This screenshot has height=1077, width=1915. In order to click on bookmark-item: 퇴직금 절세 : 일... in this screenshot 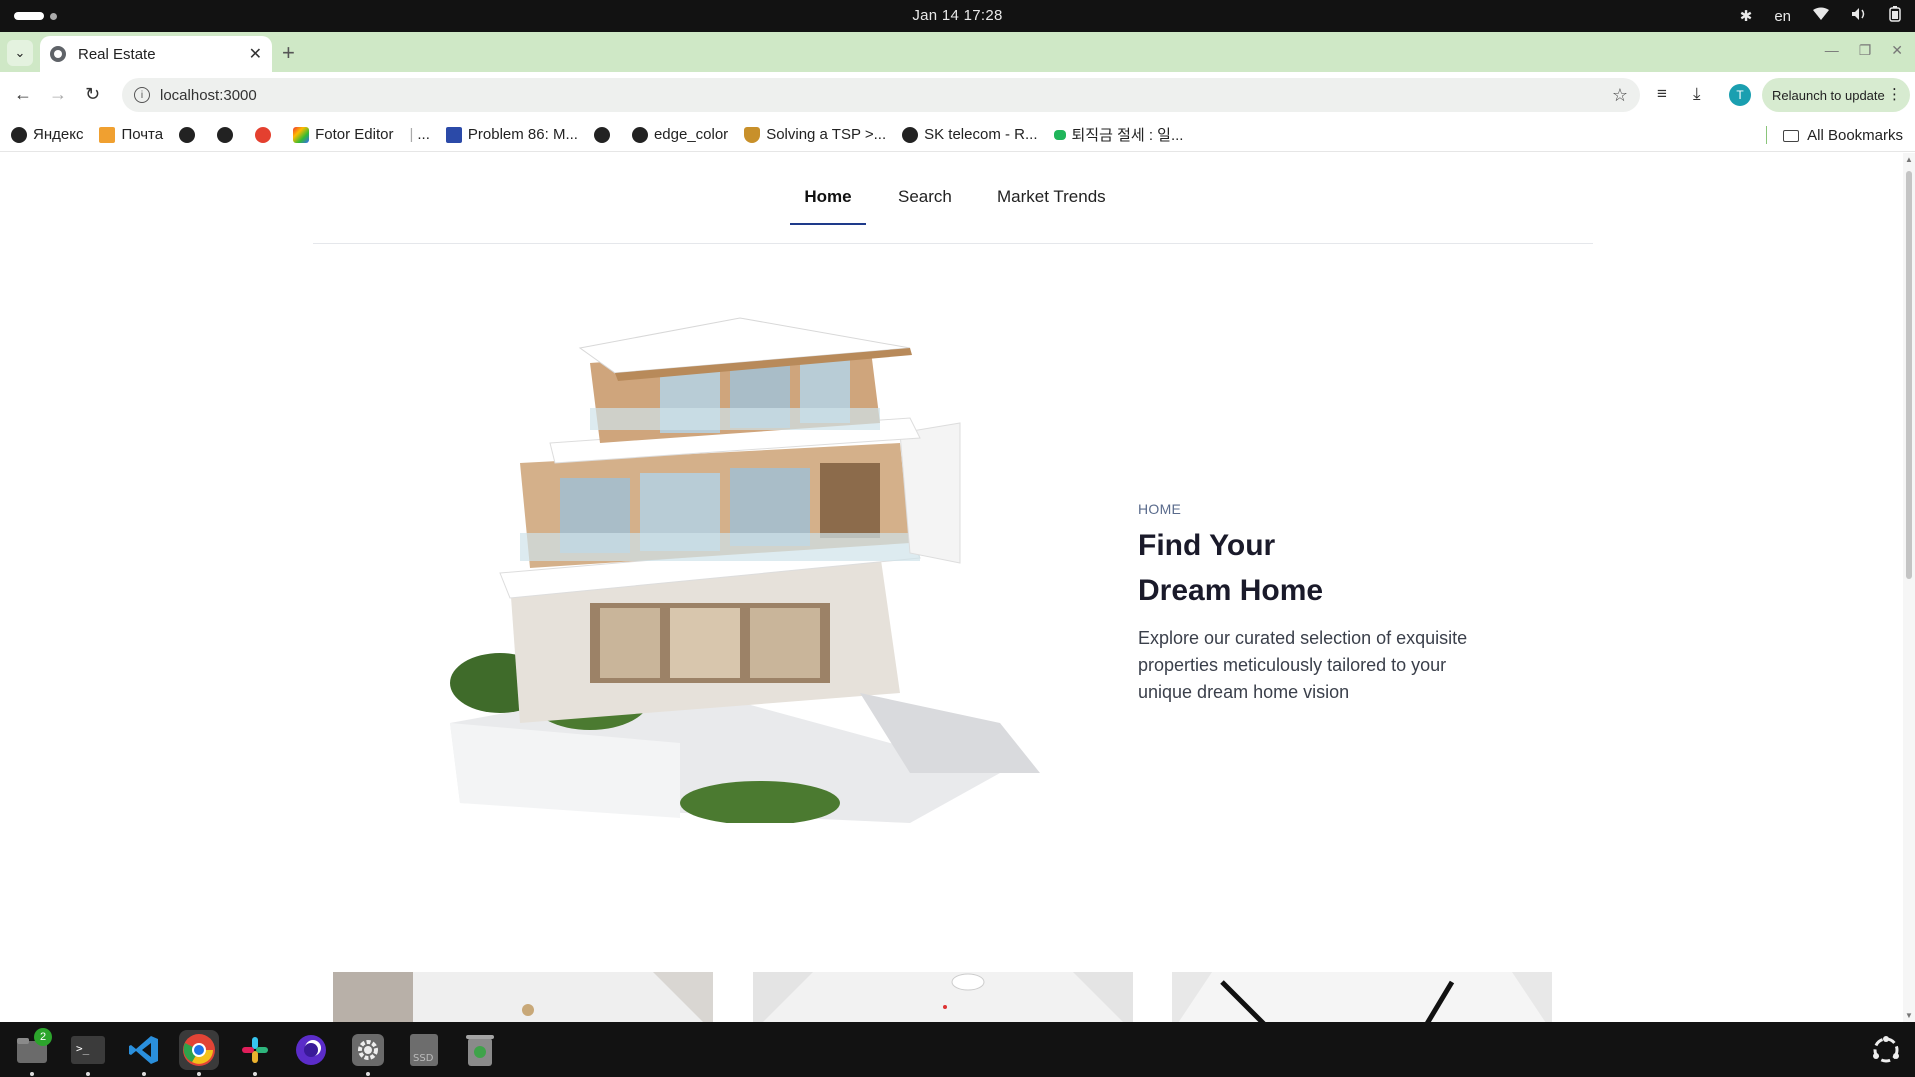, I will do `click(1118, 134)`.